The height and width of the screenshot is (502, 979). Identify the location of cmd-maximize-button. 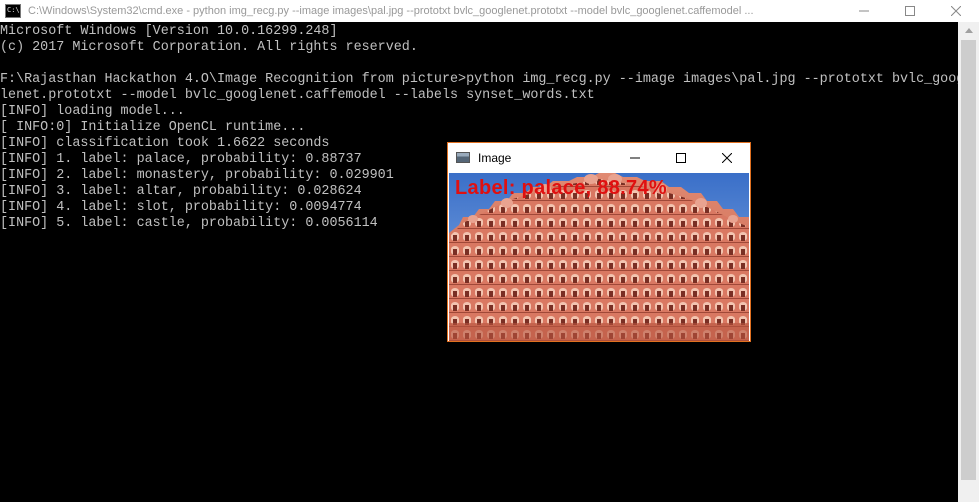
(910, 11).